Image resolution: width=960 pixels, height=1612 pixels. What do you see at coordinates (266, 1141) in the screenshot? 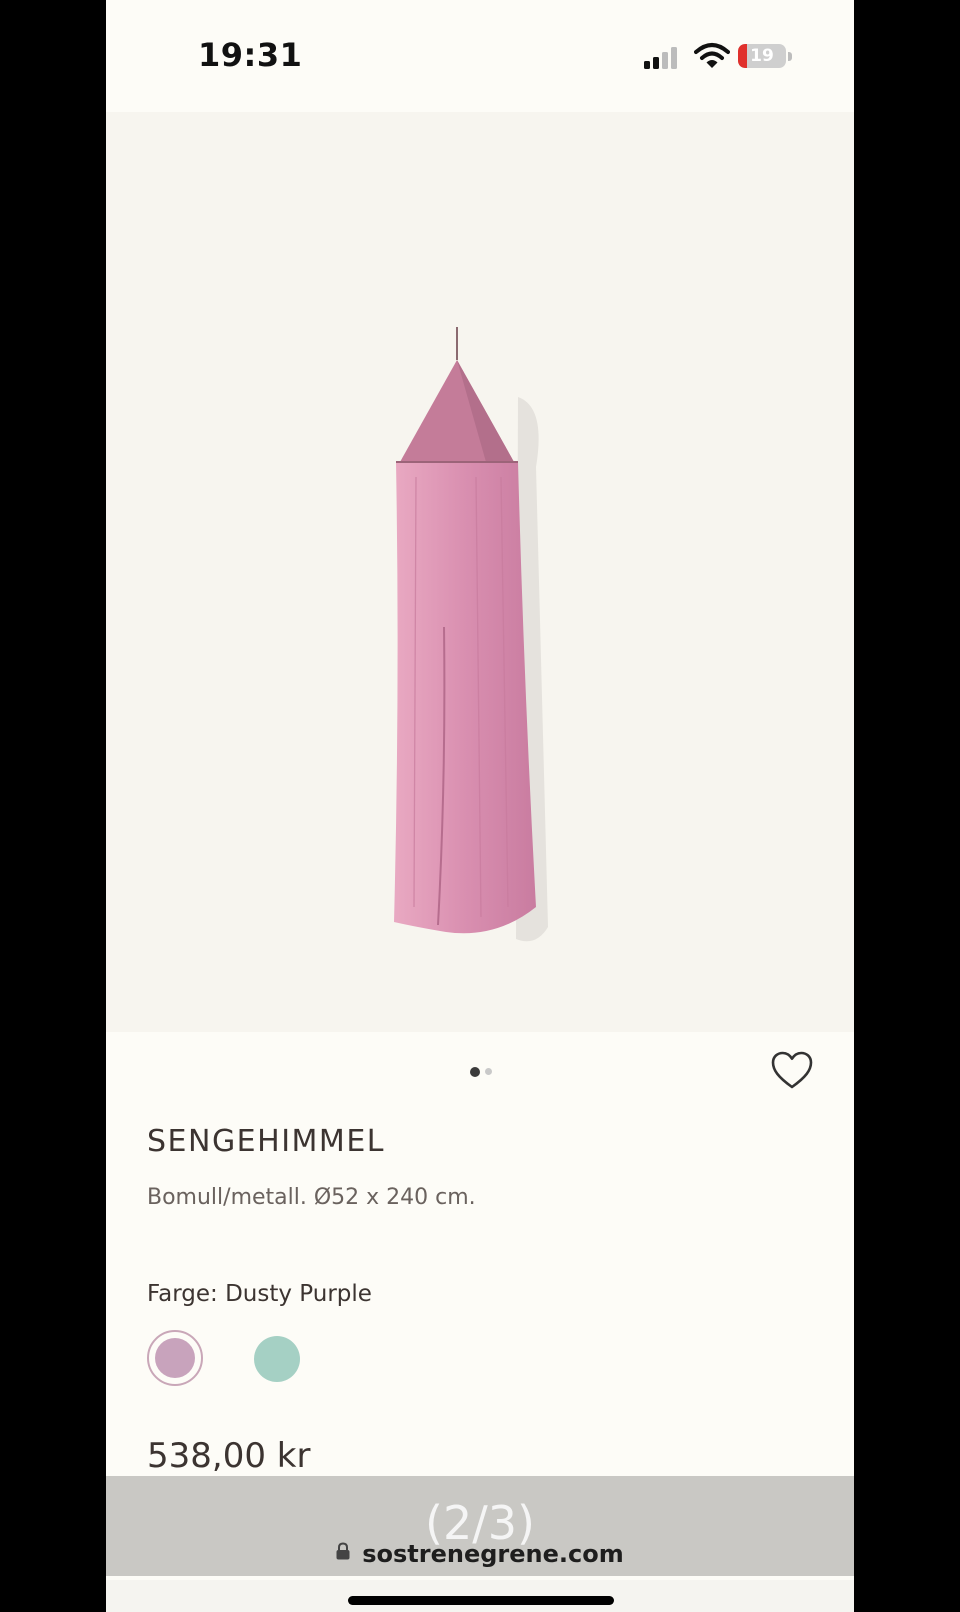
I see `product-title: SENGEHIMMEL` at bounding box center [266, 1141].